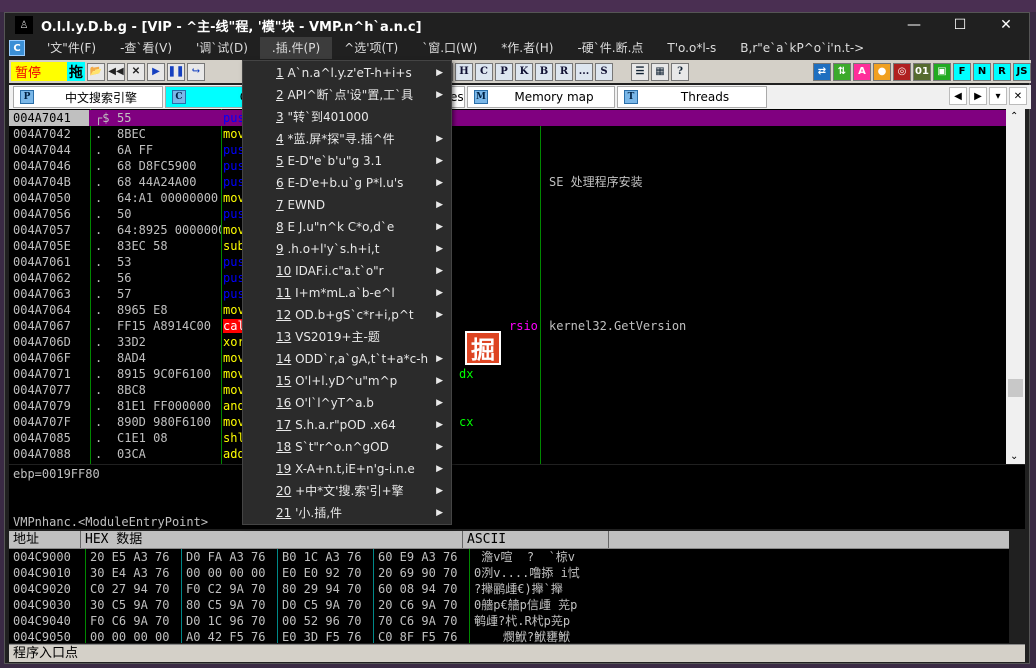  Describe the element at coordinates (640, 71) in the screenshot. I see `toolbar-button: ☰` at that location.